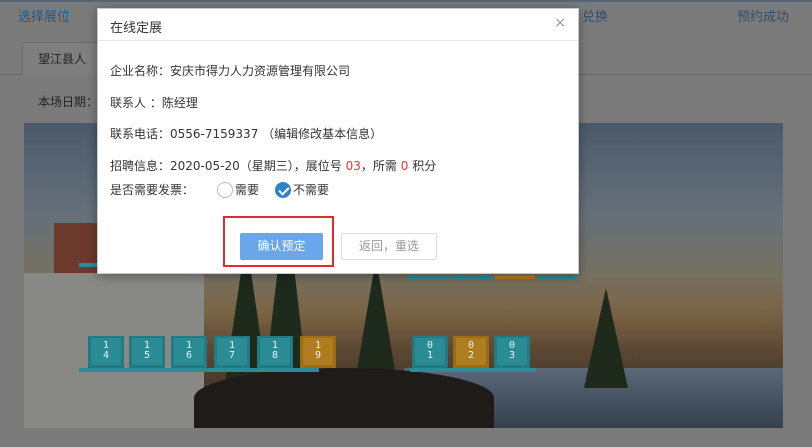 This screenshot has width=812, height=447. I want to click on points-unit: 积分, so click(424, 166).